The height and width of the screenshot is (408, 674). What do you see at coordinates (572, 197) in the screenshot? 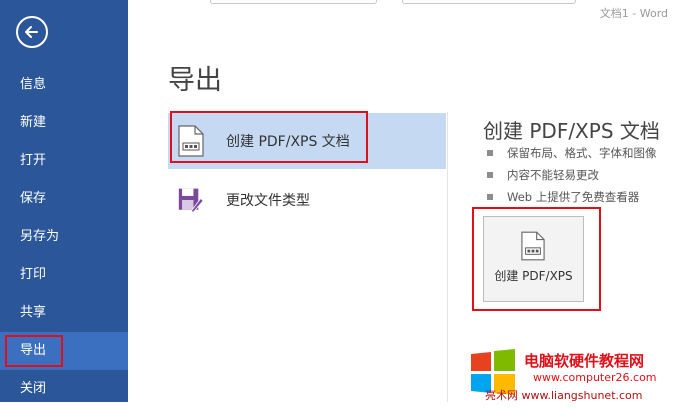
I see `feature-item: Web 上提供了免费查看器` at bounding box center [572, 197].